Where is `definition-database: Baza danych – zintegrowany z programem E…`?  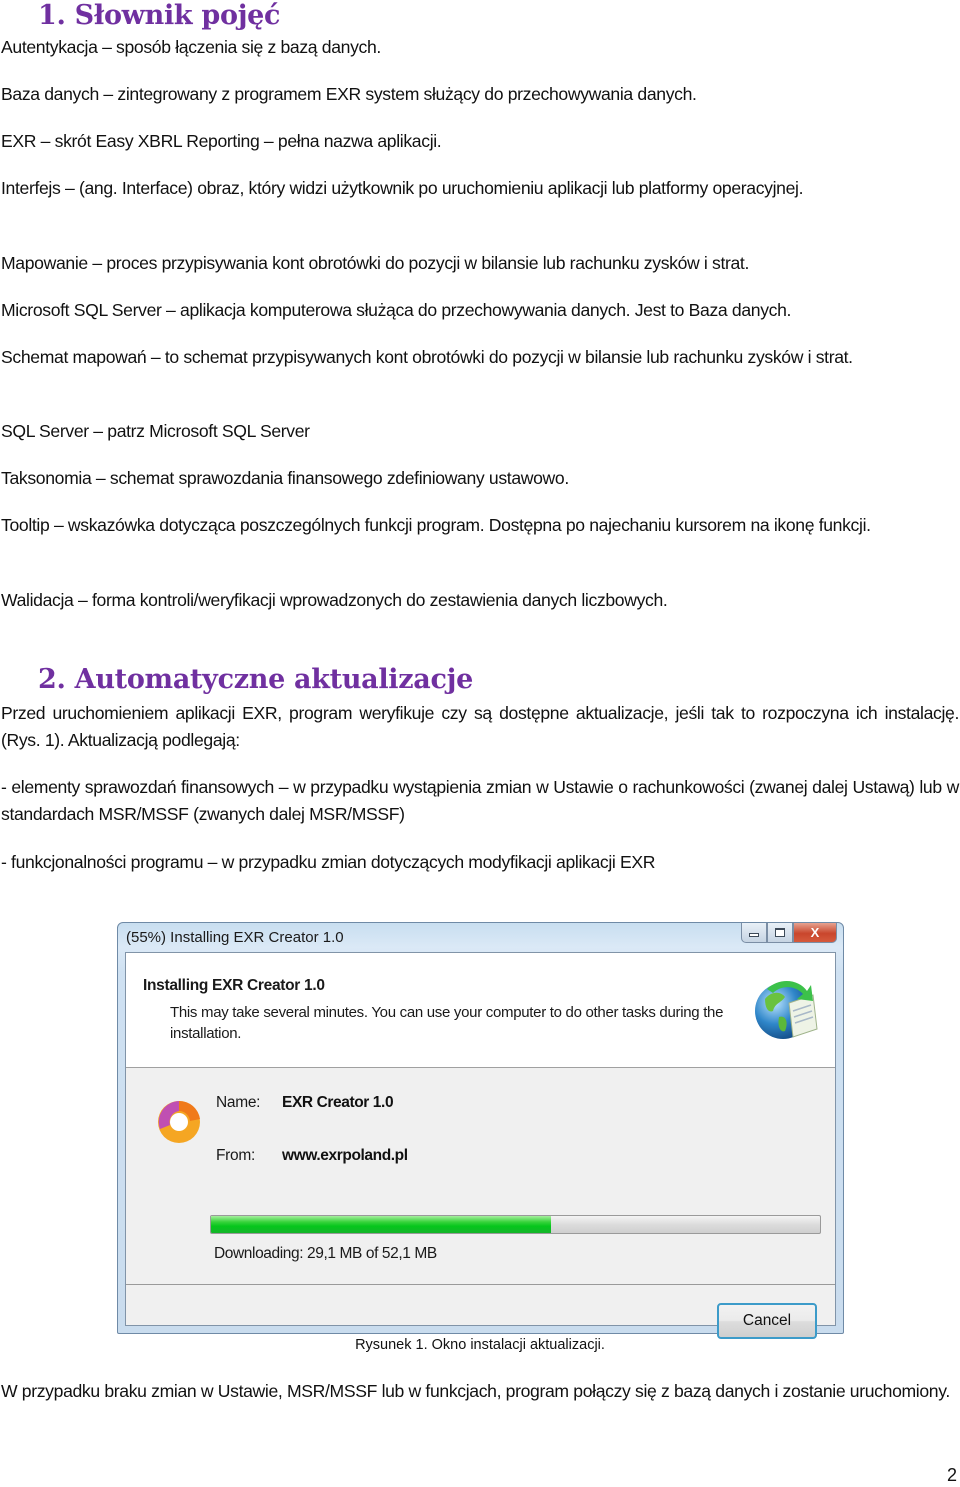 definition-database: Baza danych – zintegrowany z programem E… is located at coordinates (349, 94).